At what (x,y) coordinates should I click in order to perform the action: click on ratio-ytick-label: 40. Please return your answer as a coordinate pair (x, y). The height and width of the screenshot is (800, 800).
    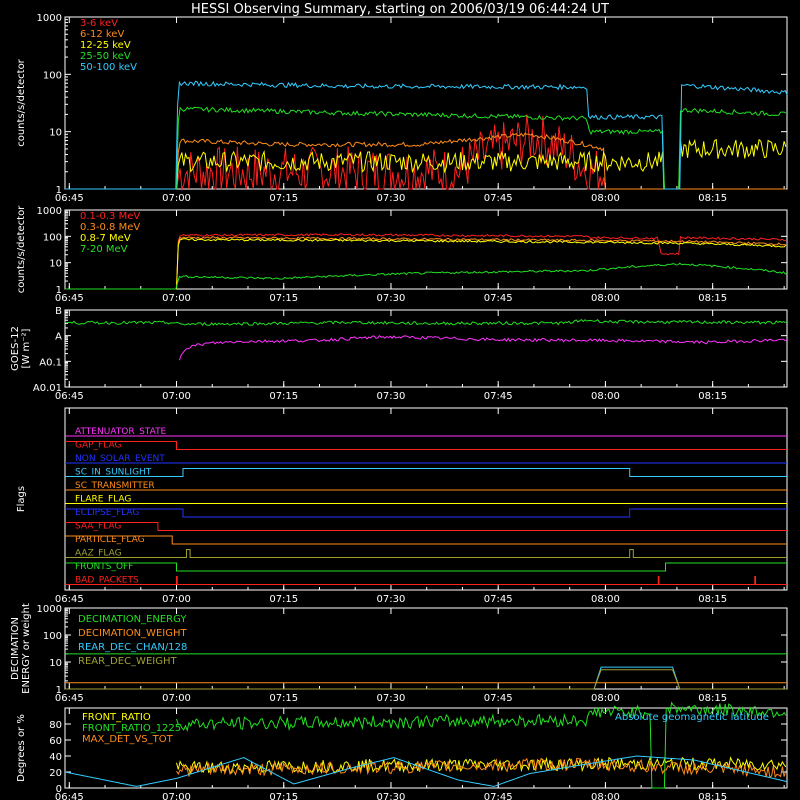
    Looking at the image, I should click on (55, 757).